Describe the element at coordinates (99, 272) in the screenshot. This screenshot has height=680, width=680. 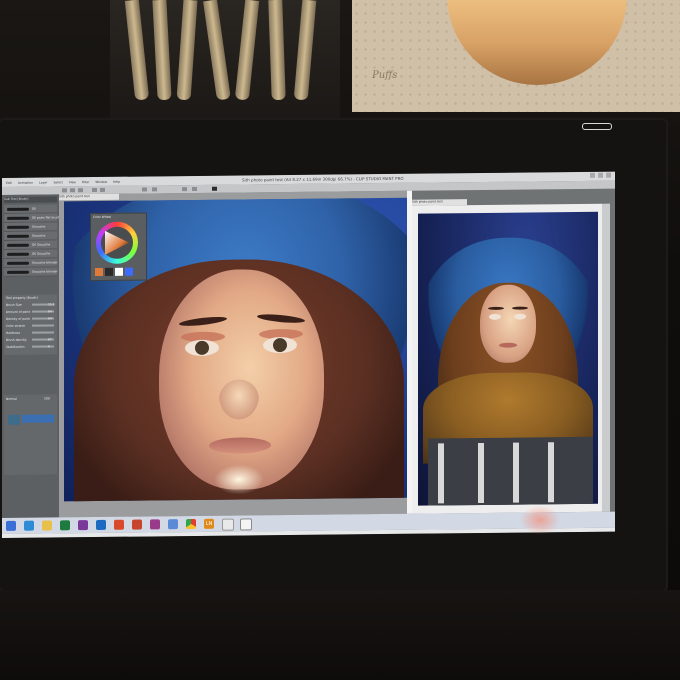
I see `main-color-swatch` at that location.